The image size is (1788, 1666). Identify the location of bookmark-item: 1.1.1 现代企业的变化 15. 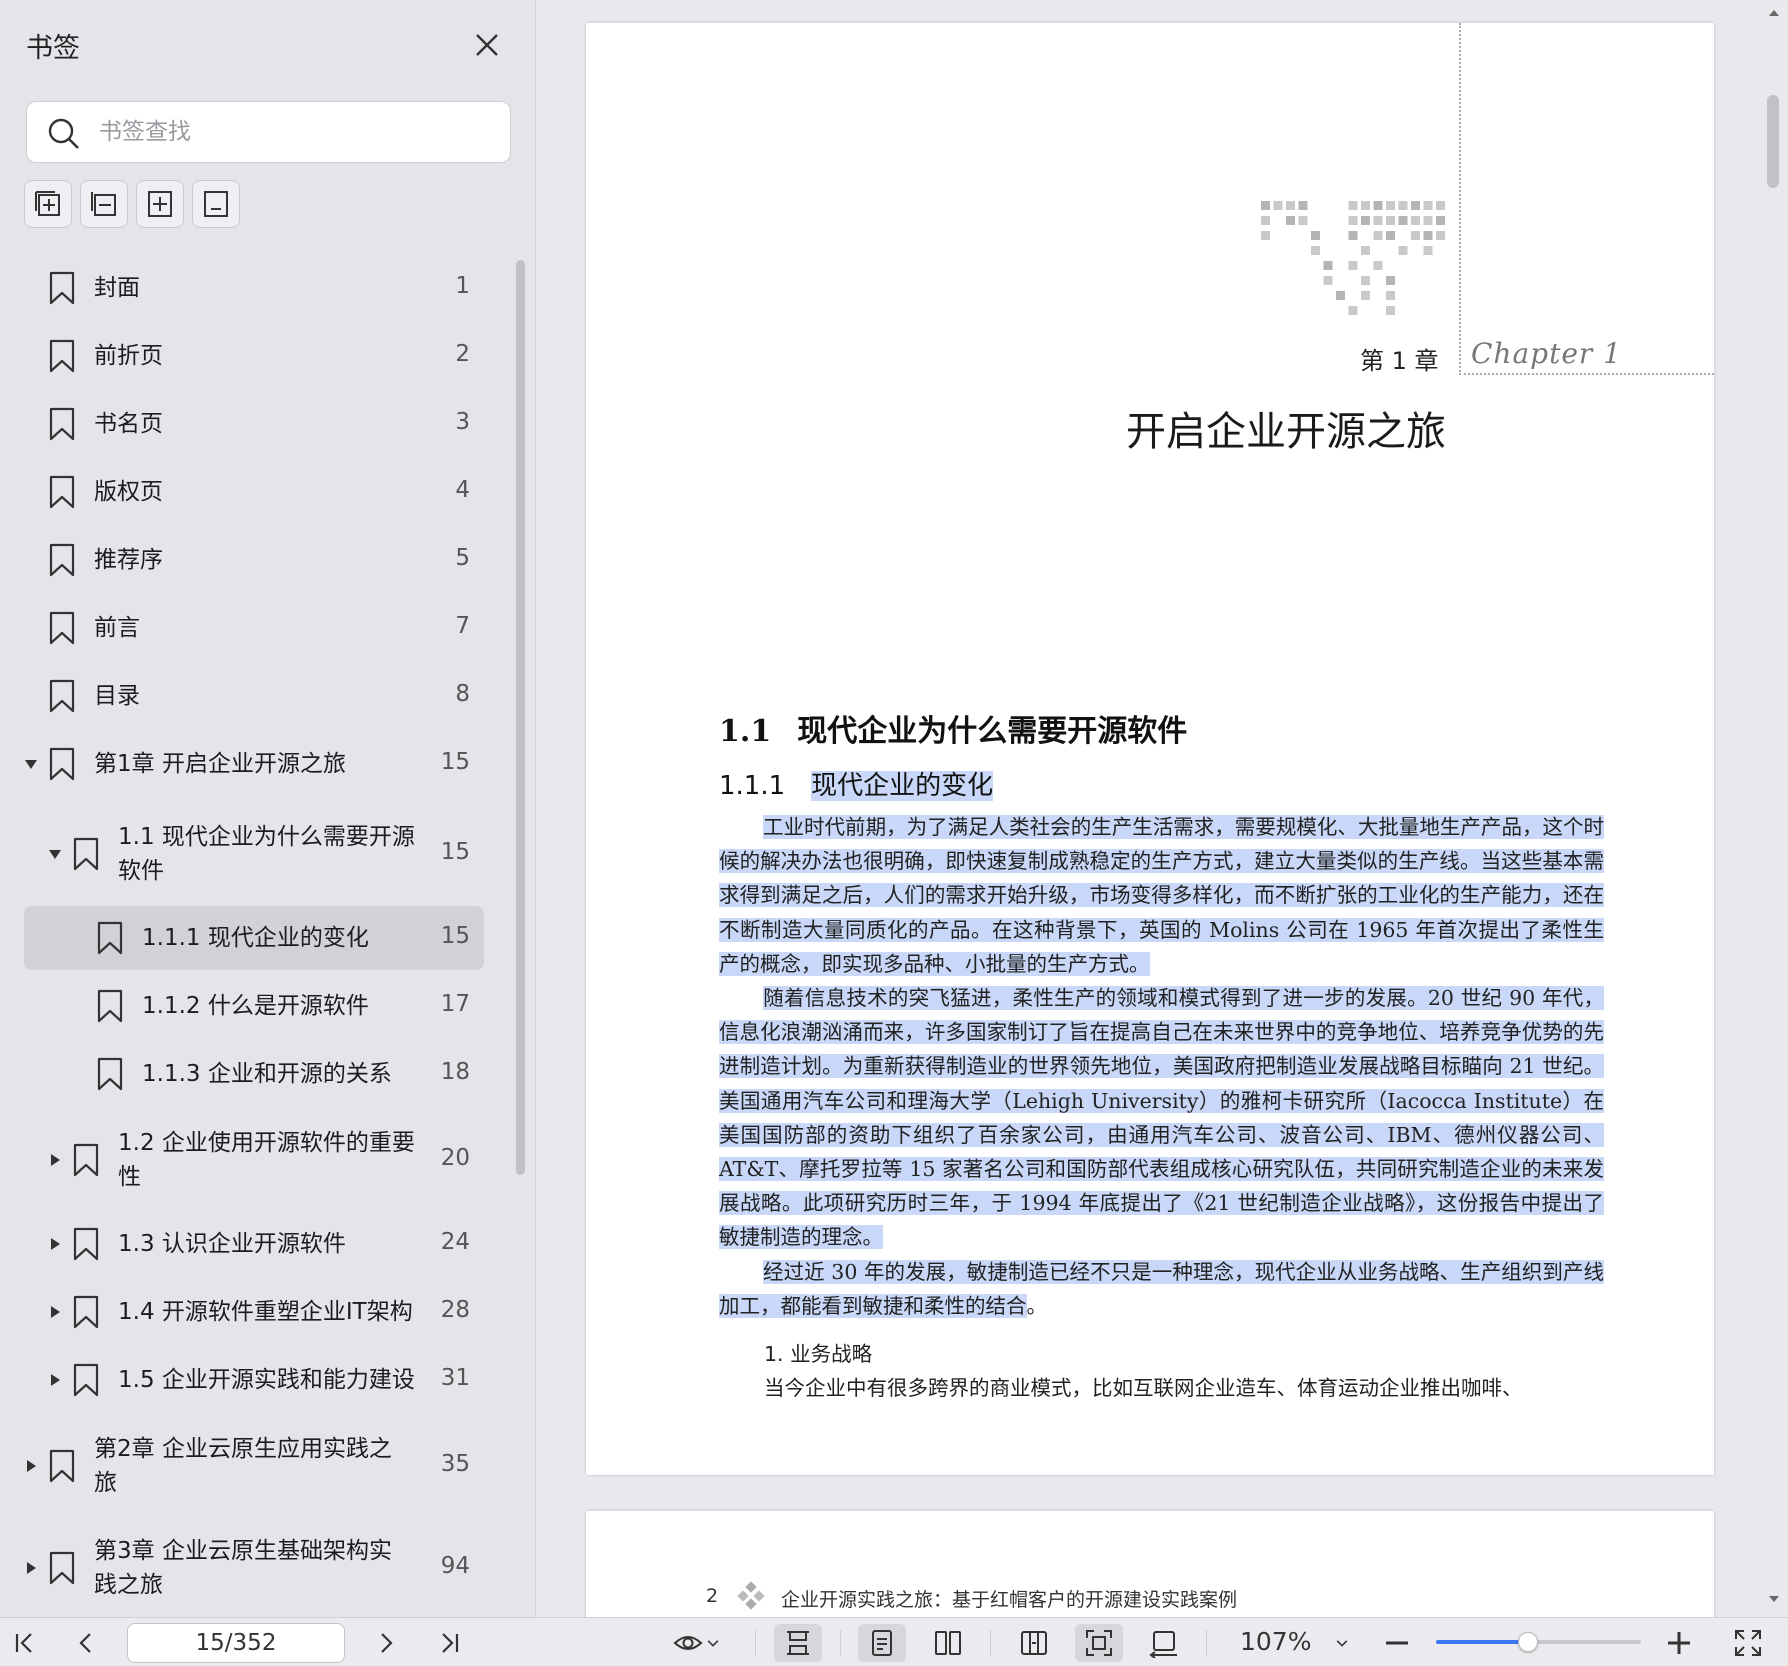
(254, 938).